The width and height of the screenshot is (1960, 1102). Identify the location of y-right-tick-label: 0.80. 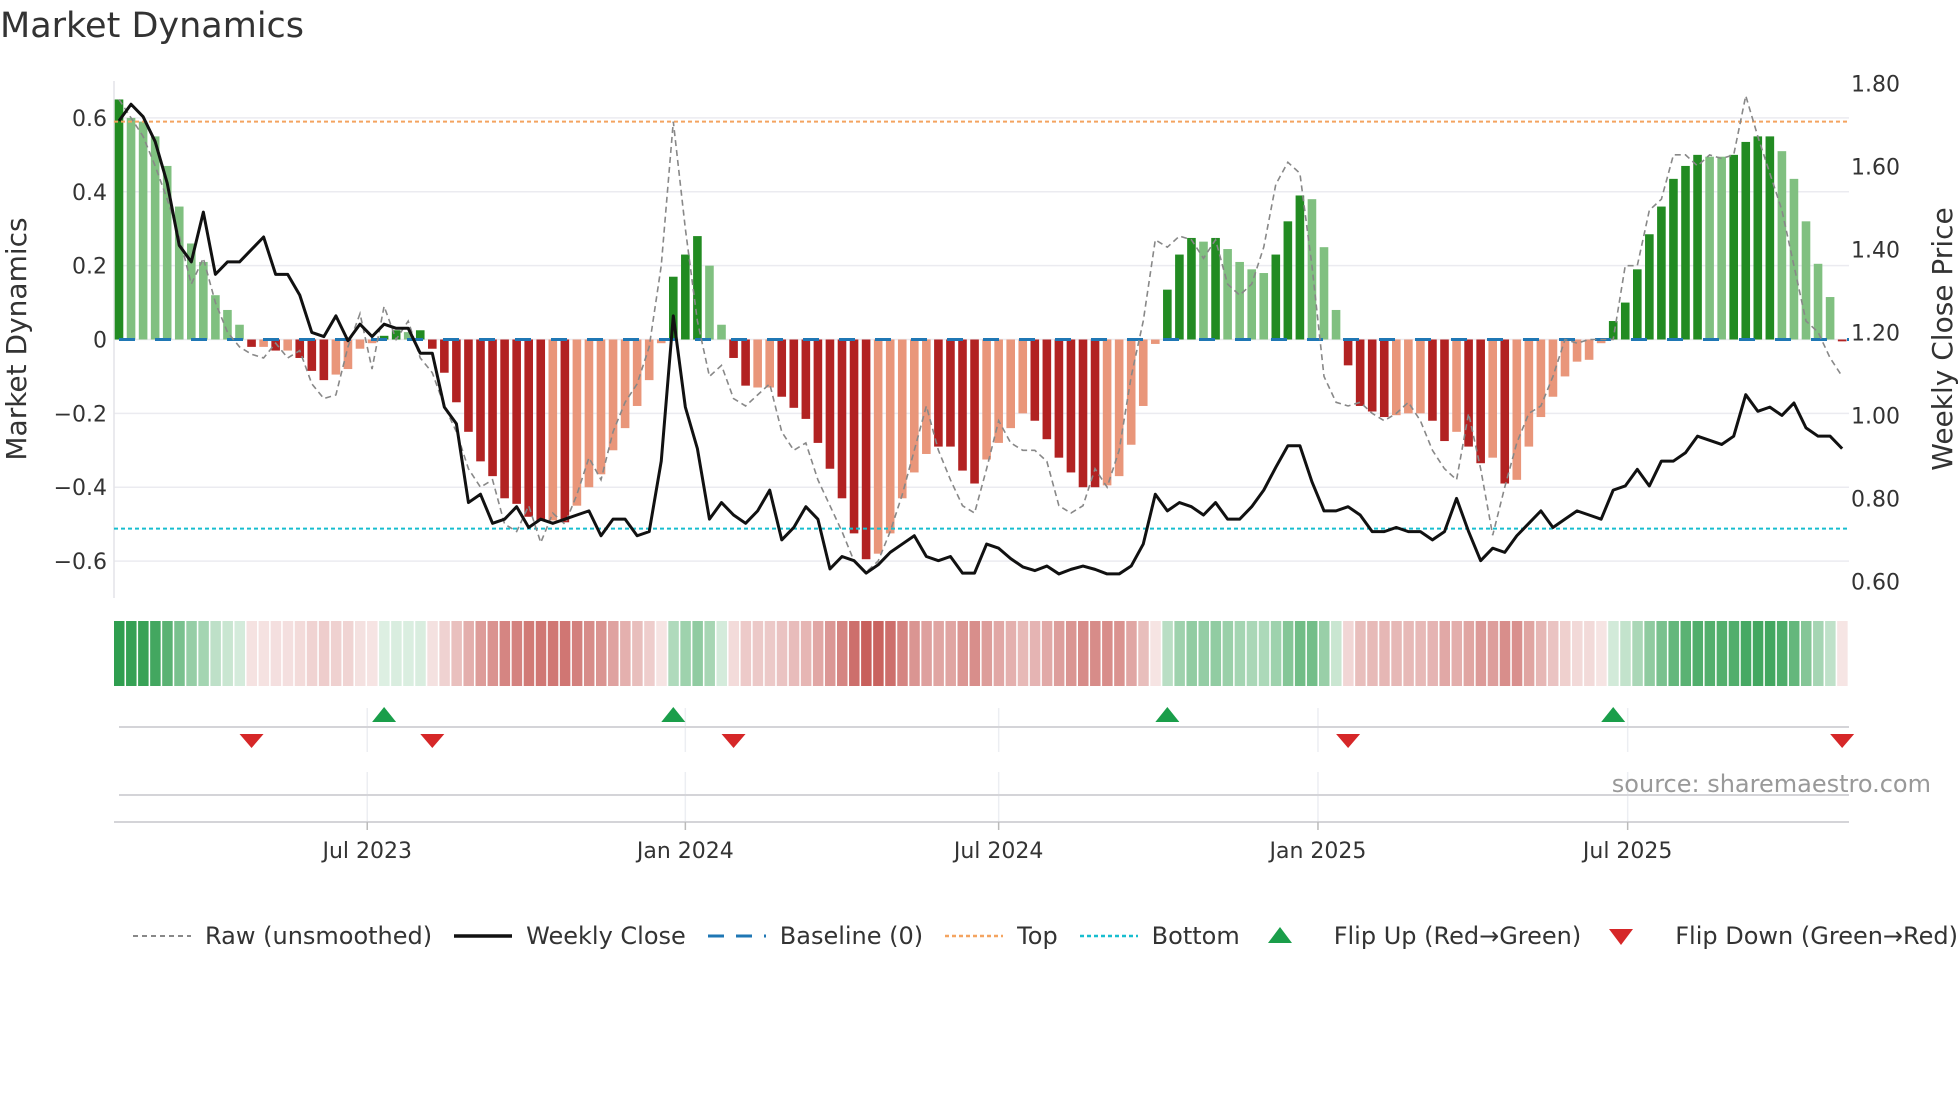
(1875, 499).